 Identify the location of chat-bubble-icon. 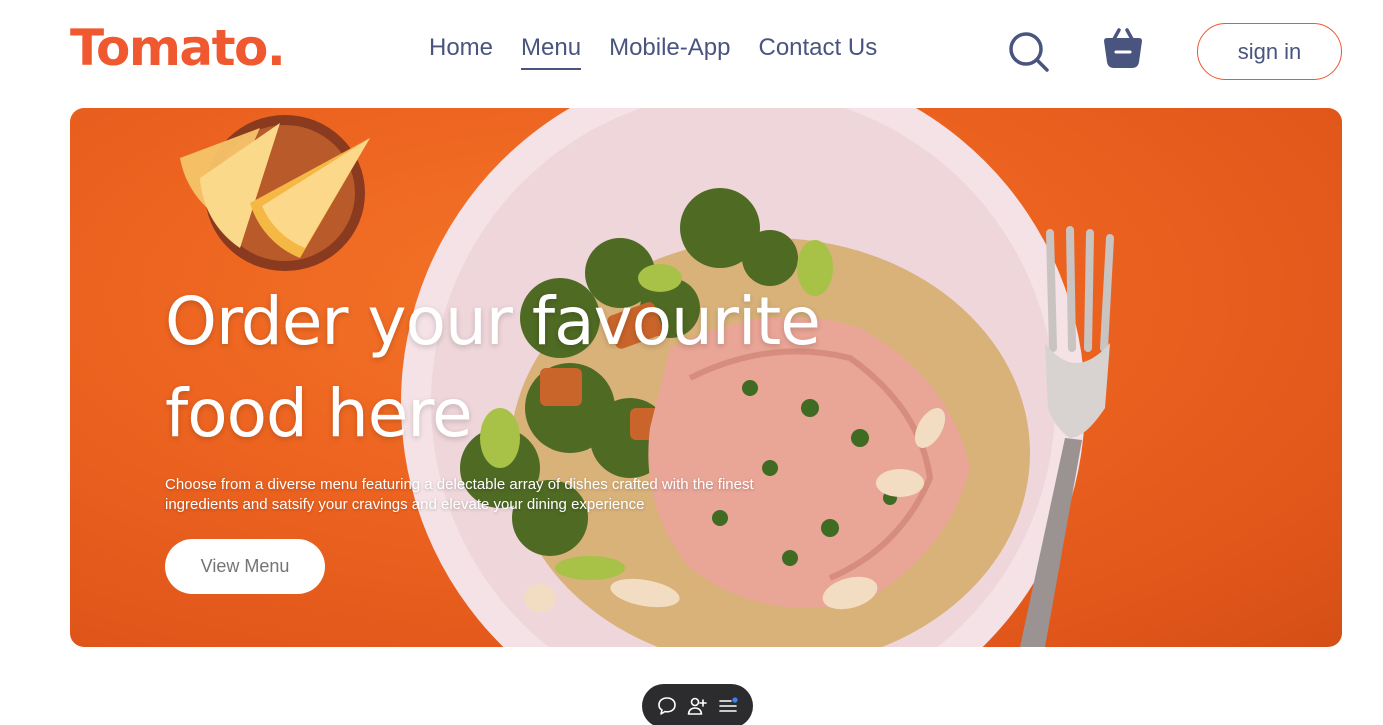
(667, 706).